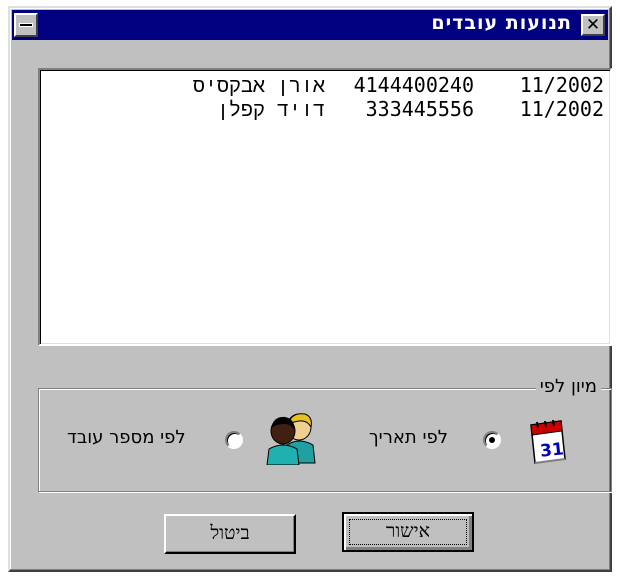  Describe the element at coordinates (126, 437) in the screenshot. I see `sort-by-employee-number-label: לפי מספר עובד` at that location.